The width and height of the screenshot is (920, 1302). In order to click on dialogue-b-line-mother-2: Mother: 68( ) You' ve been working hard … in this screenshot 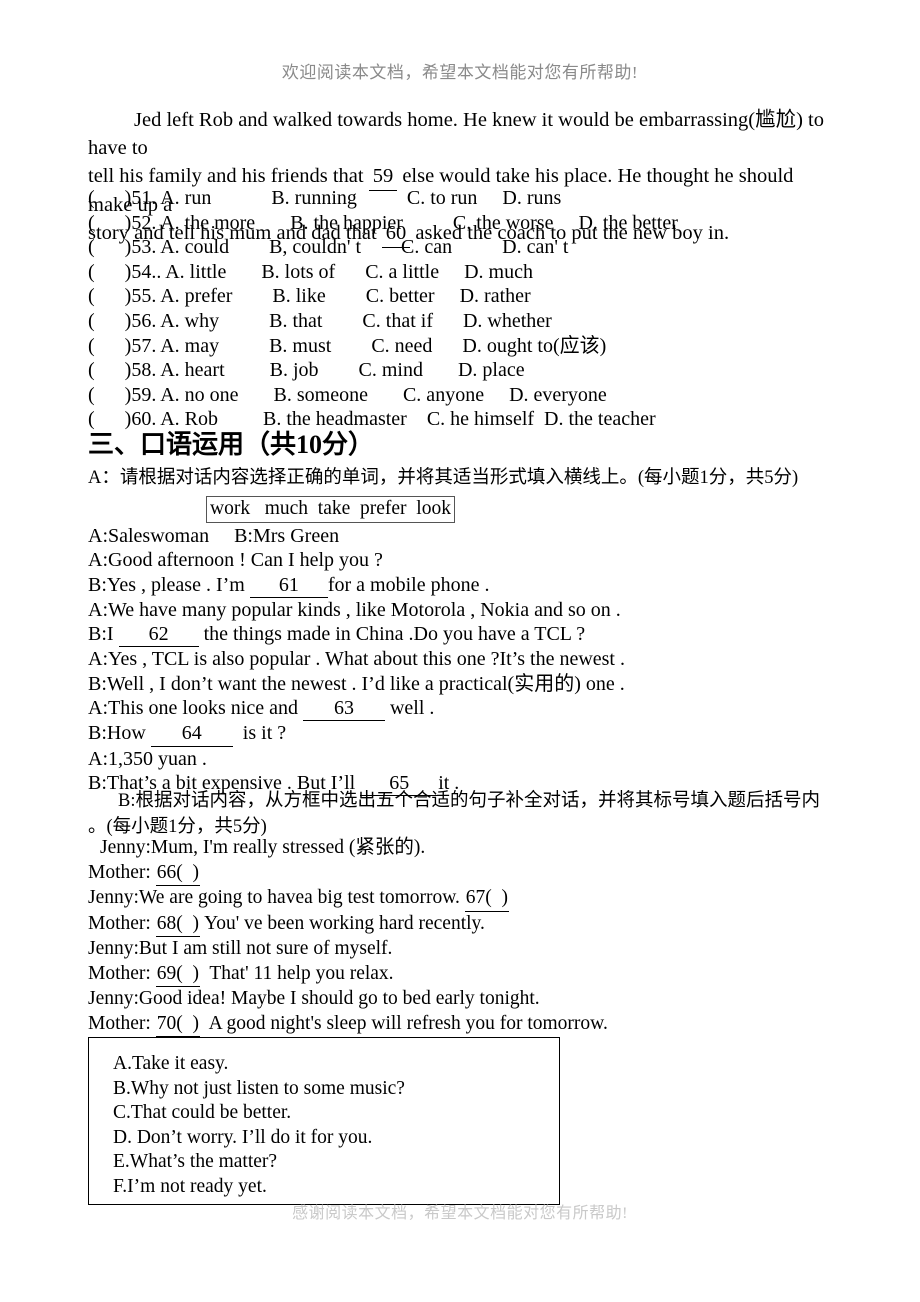, I will do `click(458, 924)`.